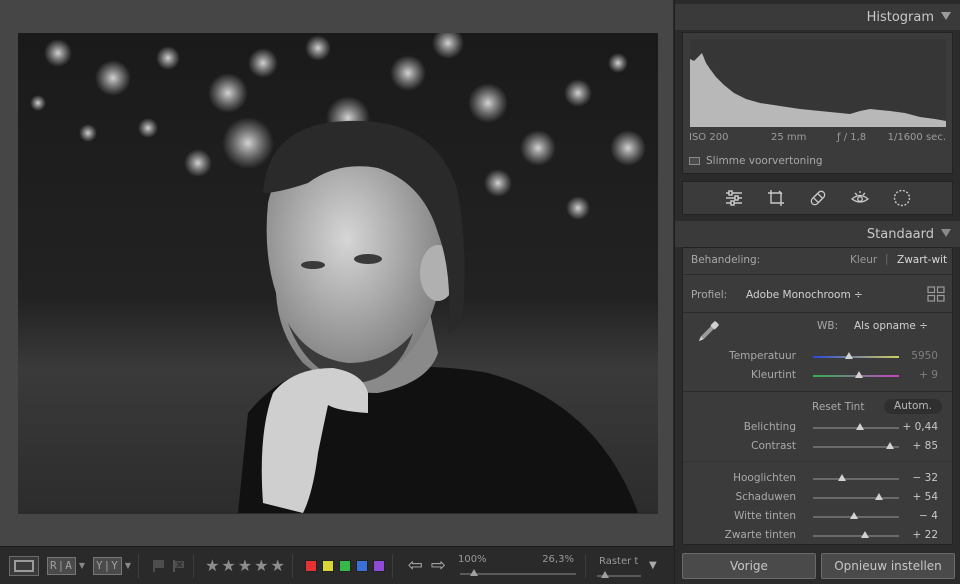  I want to click on basic-title: Standaard, so click(900, 234).